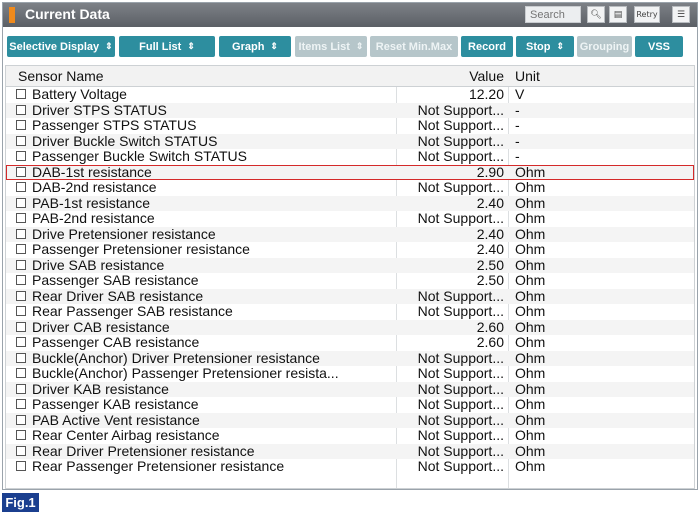 The height and width of the screenshot is (514, 700). What do you see at coordinates (553, 14) in the screenshot?
I see `search-input` at bounding box center [553, 14].